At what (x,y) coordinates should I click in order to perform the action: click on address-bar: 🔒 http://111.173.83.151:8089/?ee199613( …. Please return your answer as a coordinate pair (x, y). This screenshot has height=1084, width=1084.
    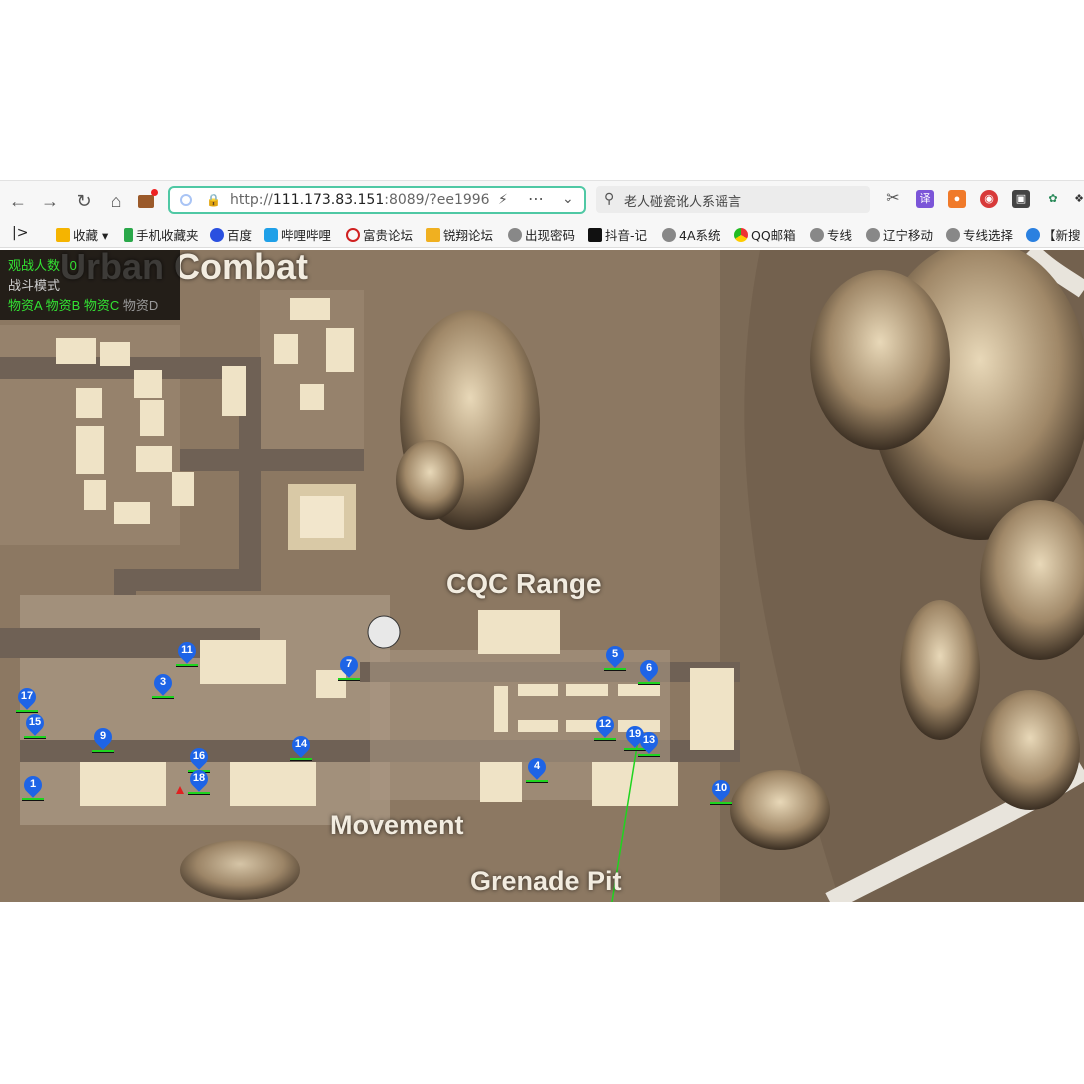
    Looking at the image, I should click on (377, 200).